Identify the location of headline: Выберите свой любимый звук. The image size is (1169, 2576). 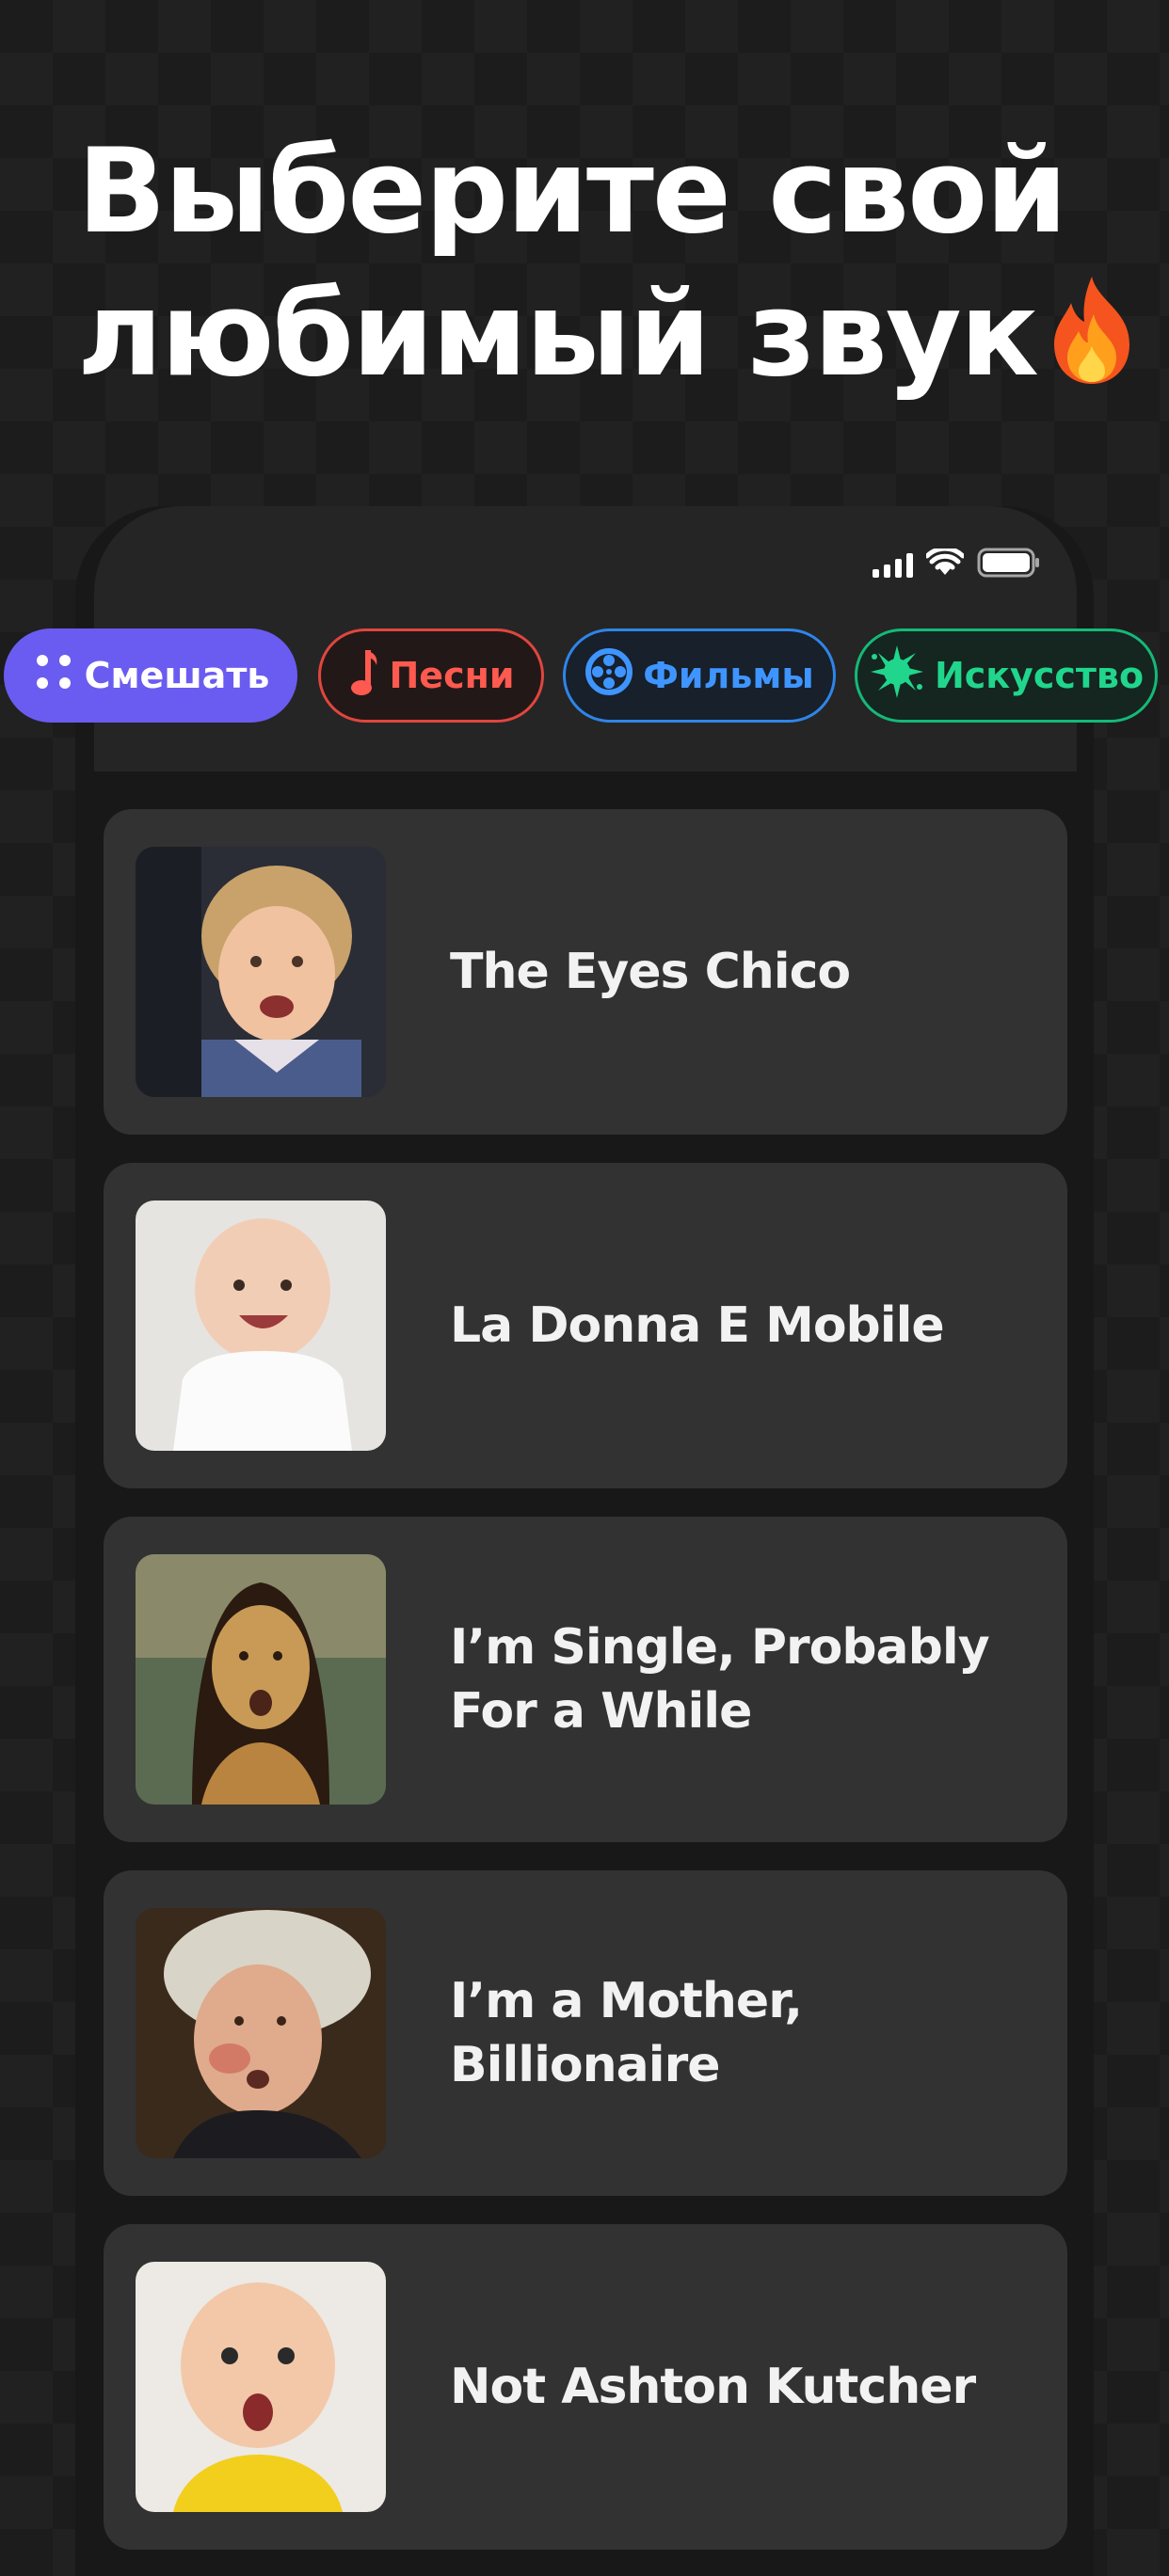
(613, 269).